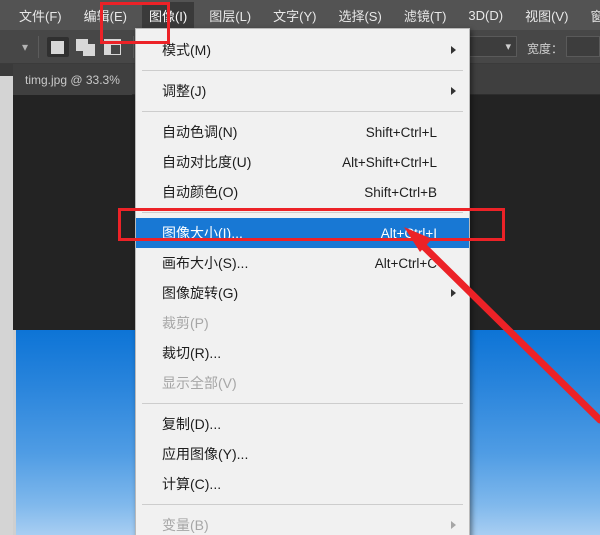  I want to click on menu-item: 图像旋转(G), so click(302, 293).